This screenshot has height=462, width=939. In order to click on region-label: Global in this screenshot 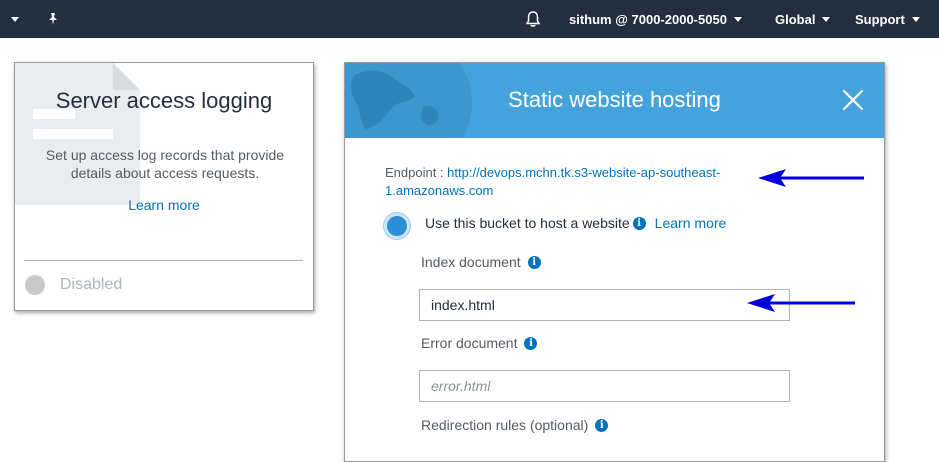, I will do `click(795, 19)`.